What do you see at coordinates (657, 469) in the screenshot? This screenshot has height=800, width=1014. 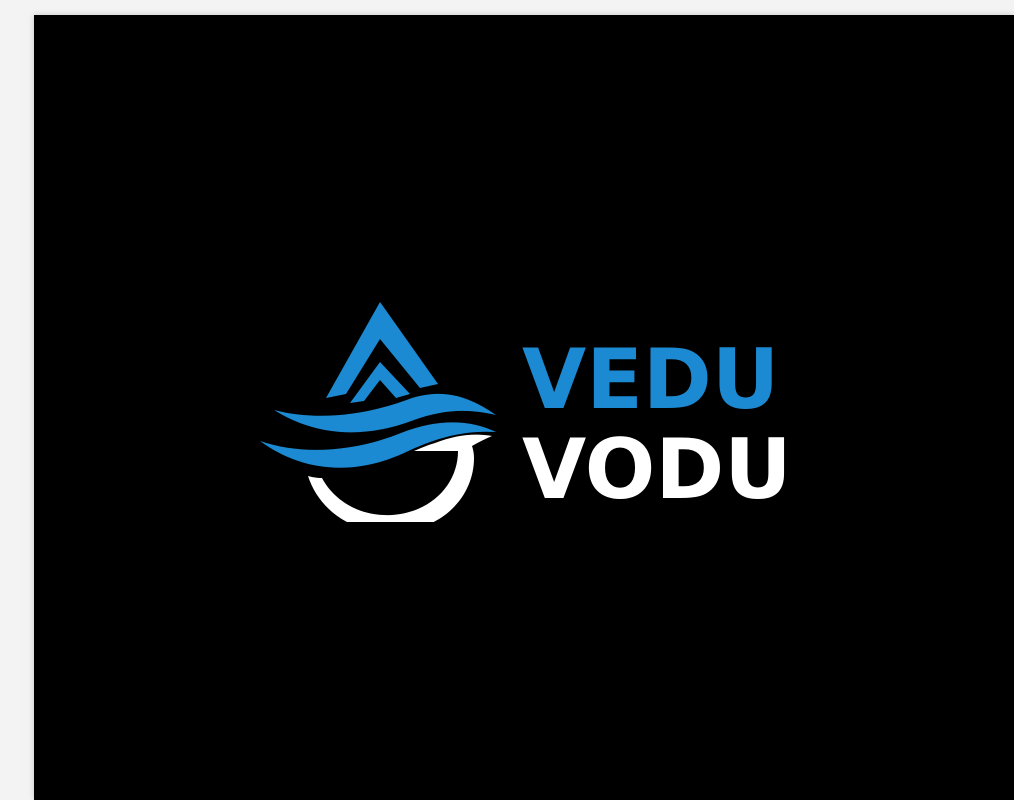 I see `brand-name-bottom: VODU` at bounding box center [657, 469].